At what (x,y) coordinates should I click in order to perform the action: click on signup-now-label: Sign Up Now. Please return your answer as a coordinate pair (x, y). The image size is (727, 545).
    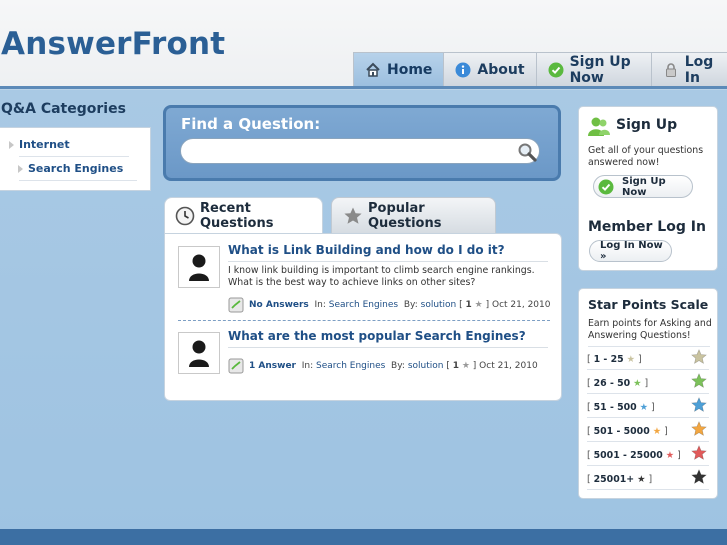
    Looking at the image, I should click on (644, 186).